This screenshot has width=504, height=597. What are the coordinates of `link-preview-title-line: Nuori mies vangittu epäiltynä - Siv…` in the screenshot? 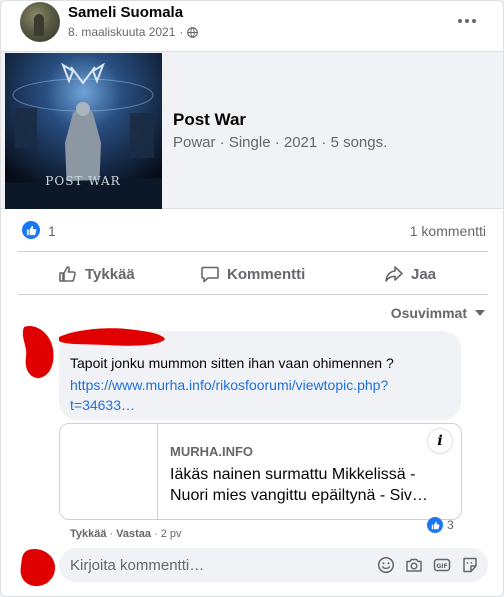 It's located at (299, 495).